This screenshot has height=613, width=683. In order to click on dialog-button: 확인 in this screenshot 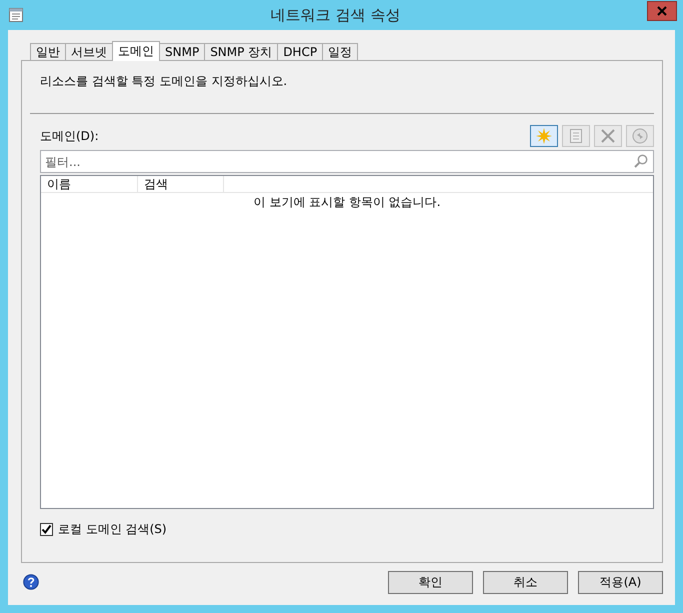, I will do `click(430, 582)`.